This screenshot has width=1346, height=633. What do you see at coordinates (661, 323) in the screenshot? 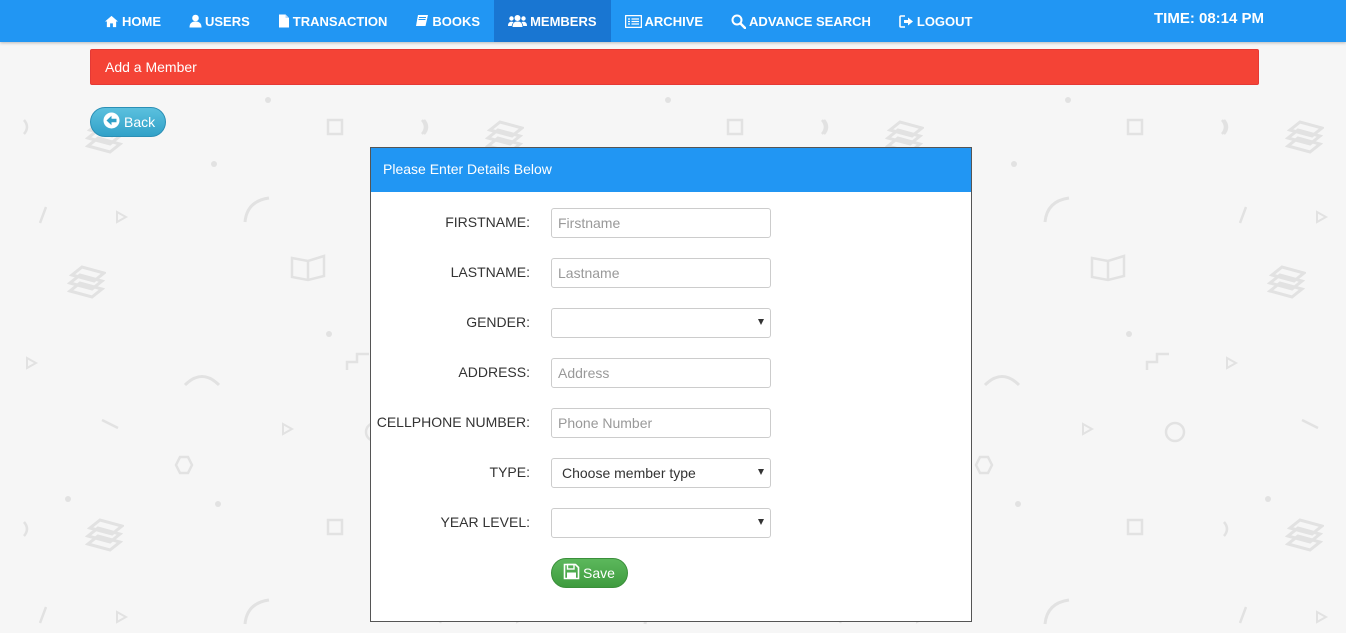
I see `gender-select` at bounding box center [661, 323].